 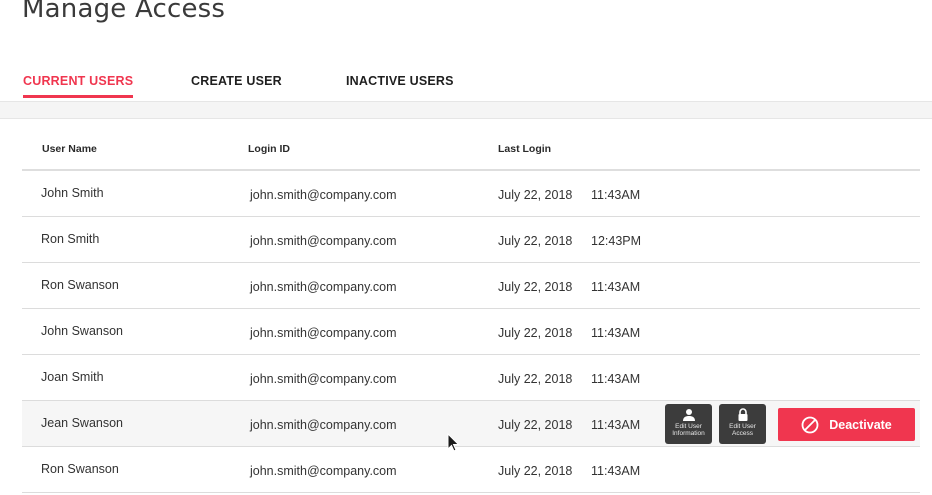 I want to click on edit-user-access-label: Edit User Access, so click(x=742, y=430).